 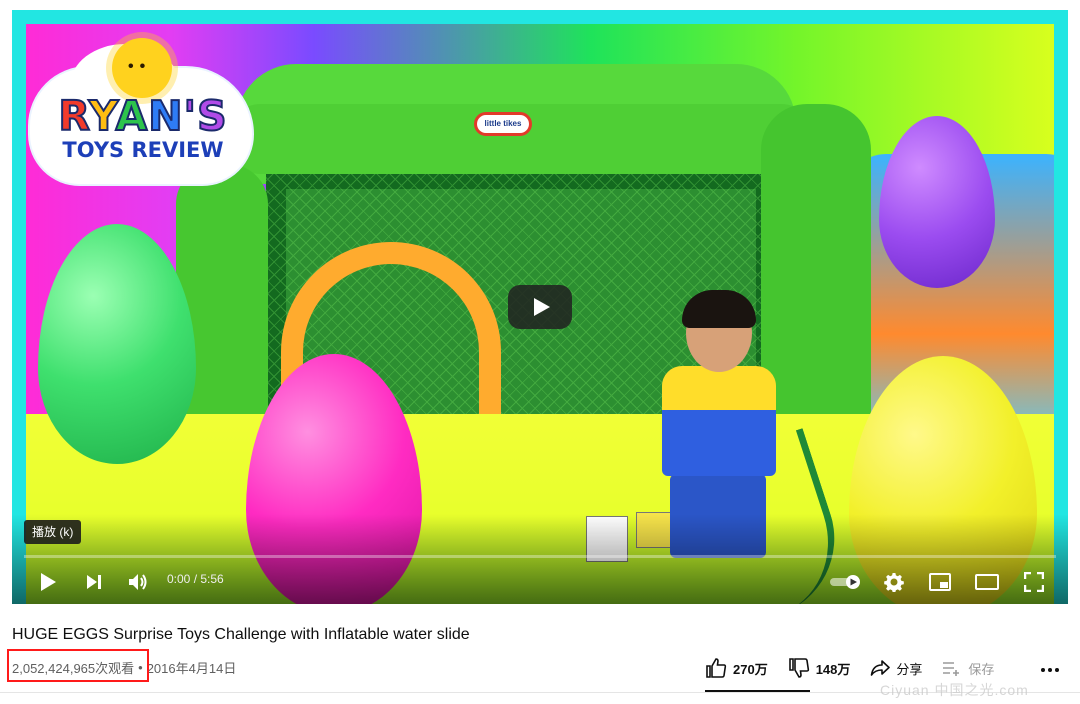 I want to click on upload-date: 2016年4月14日, so click(x=191, y=668).